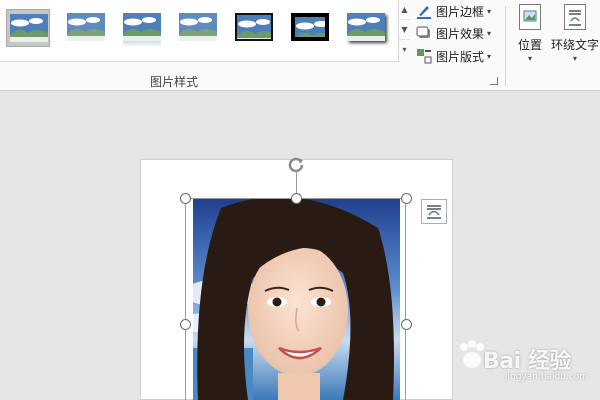  I want to click on position-label: 位置, so click(529, 45).